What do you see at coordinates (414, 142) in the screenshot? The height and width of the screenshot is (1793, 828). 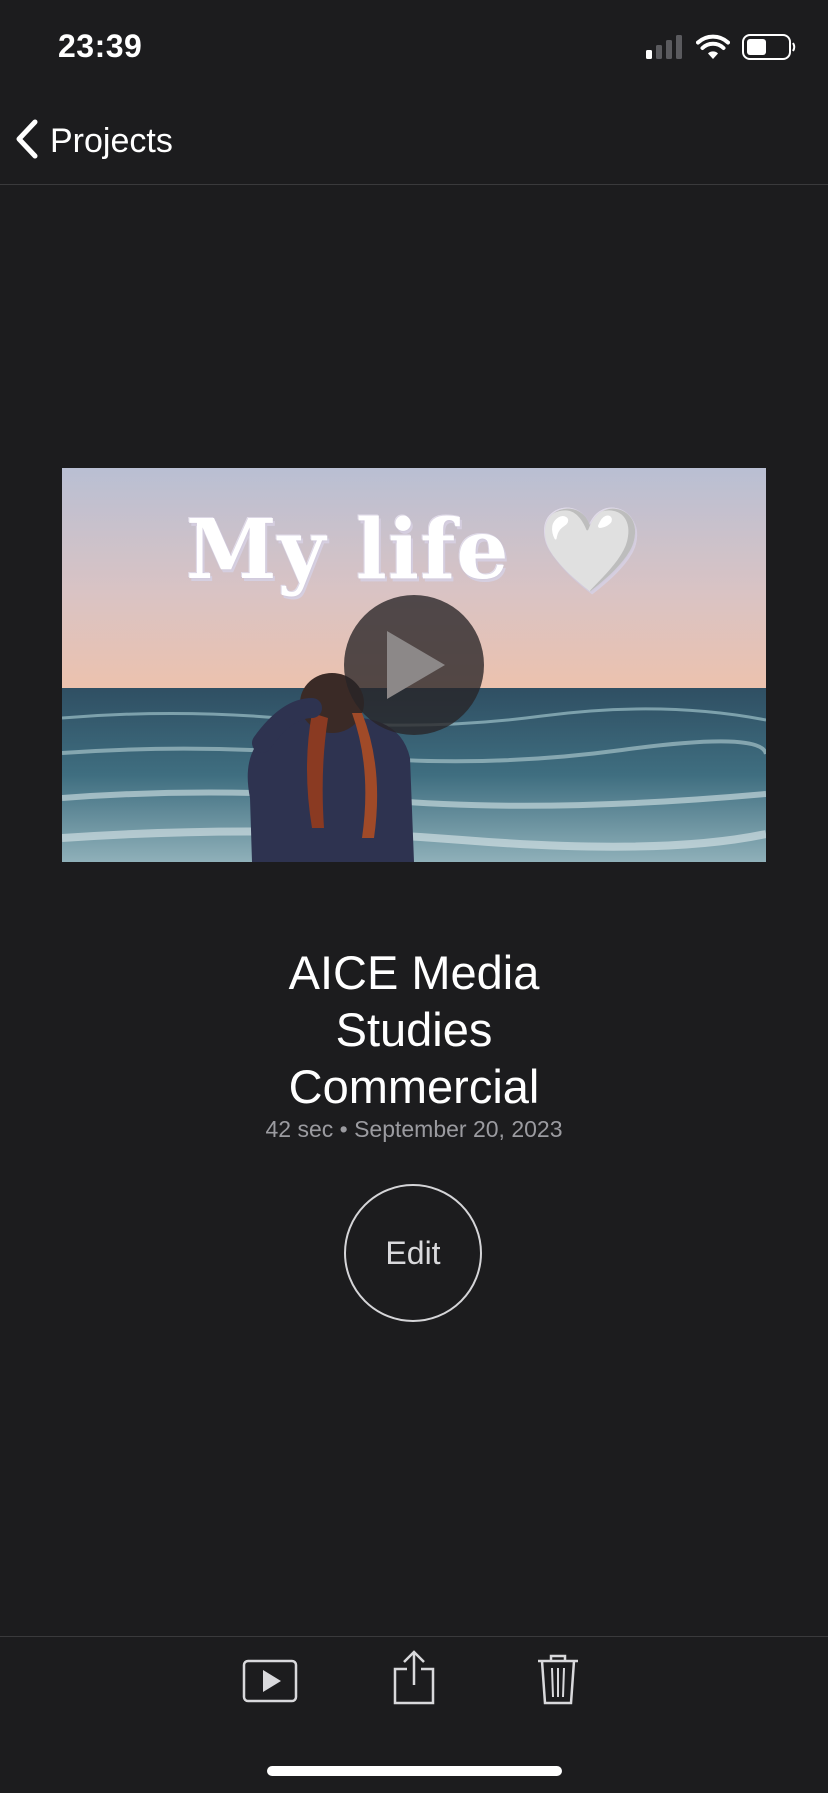 I see `nav-bar: Projects` at bounding box center [414, 142].